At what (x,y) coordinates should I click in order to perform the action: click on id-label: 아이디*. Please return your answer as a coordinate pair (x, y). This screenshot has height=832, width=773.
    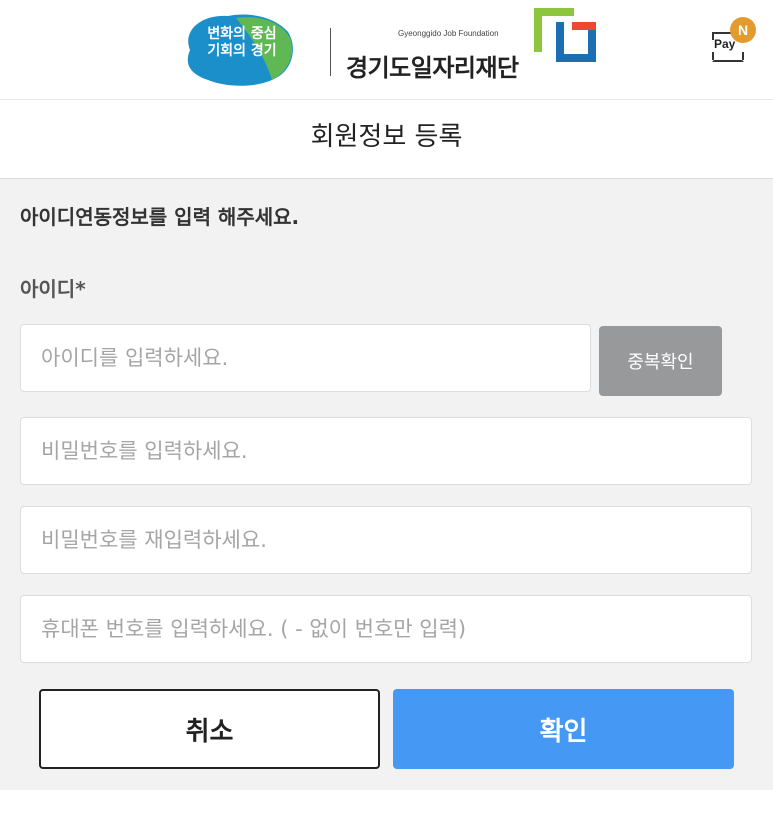
    Looking at the image, I should click on (53, 289).